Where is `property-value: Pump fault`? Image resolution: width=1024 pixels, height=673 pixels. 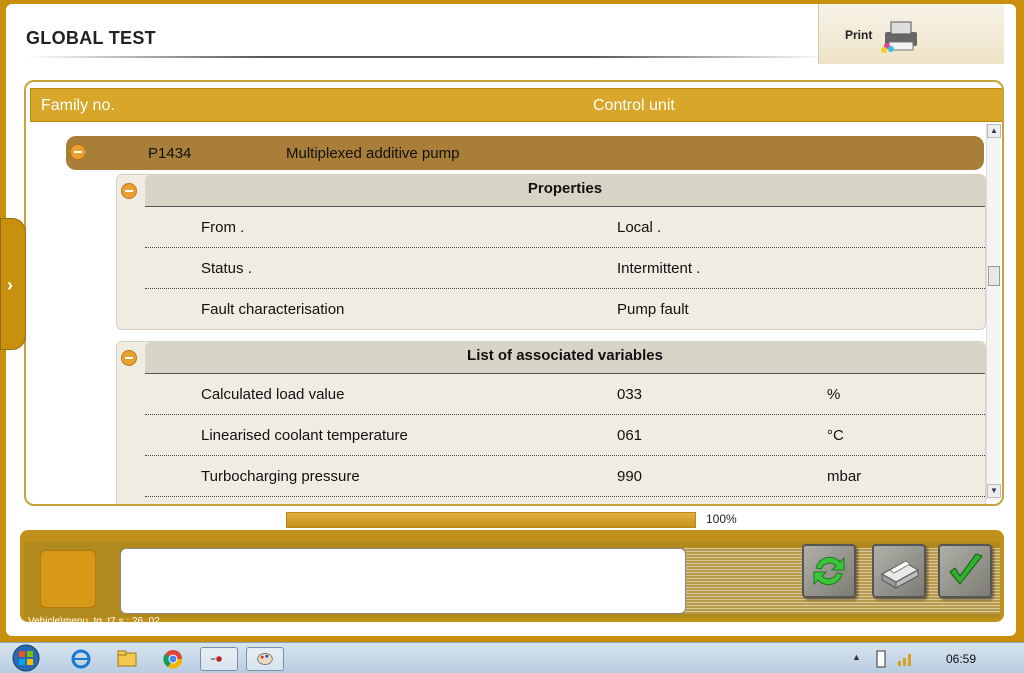
property-value: Pump fault is located at coordinates (653, 309).